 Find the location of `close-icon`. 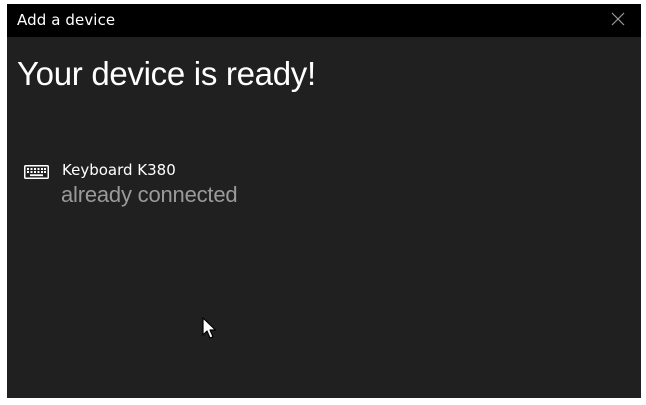

close-icon is located at coordinates (618, 19).